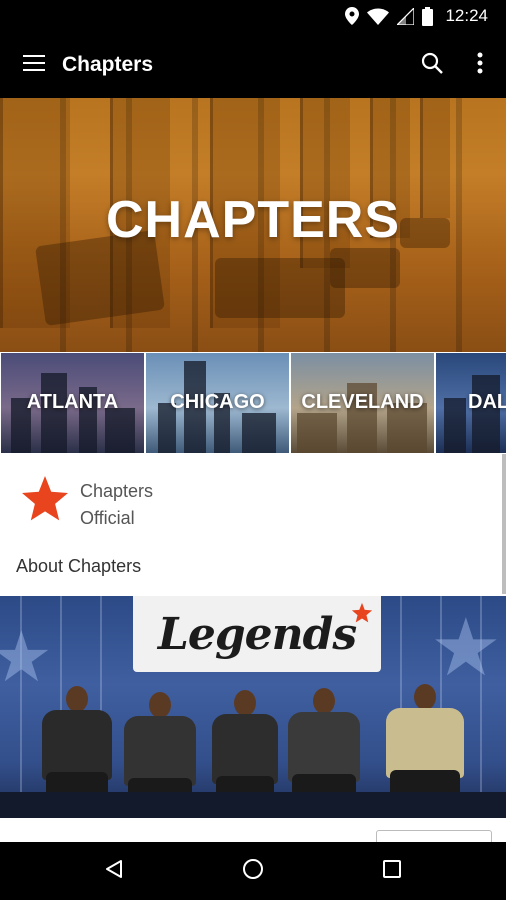  I want to click on recents-button, so click(392, 871).